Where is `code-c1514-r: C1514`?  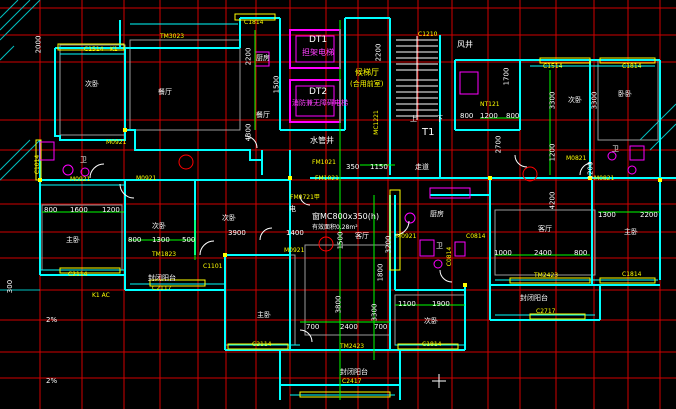
code-c1514-r: C1514 is located at coordinates (553, 66).